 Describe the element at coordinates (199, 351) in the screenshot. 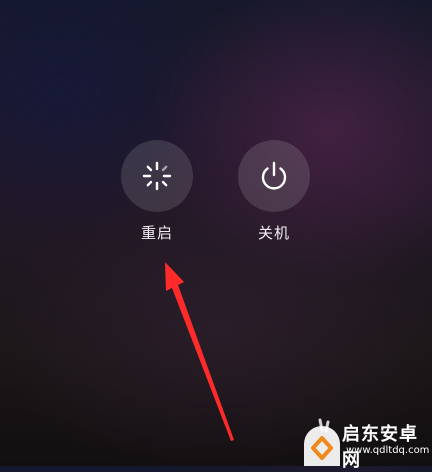

I see `red-arrow-annotation` at that location.